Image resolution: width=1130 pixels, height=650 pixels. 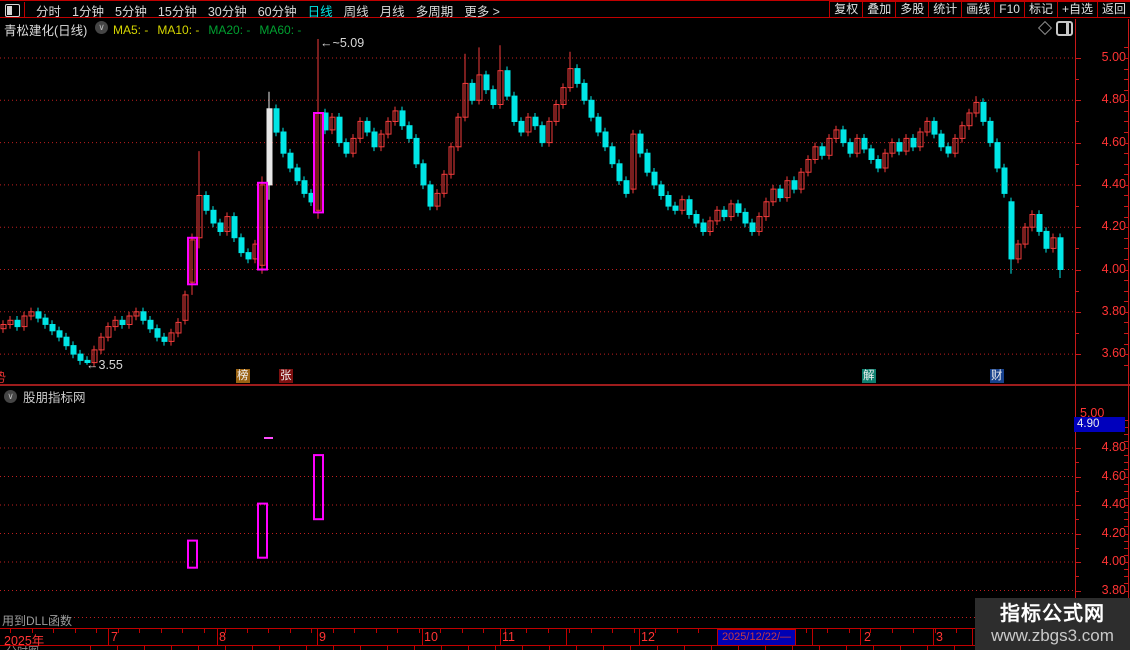 I want to click on timeline-month-label: 3, so click(x=939, y=637).